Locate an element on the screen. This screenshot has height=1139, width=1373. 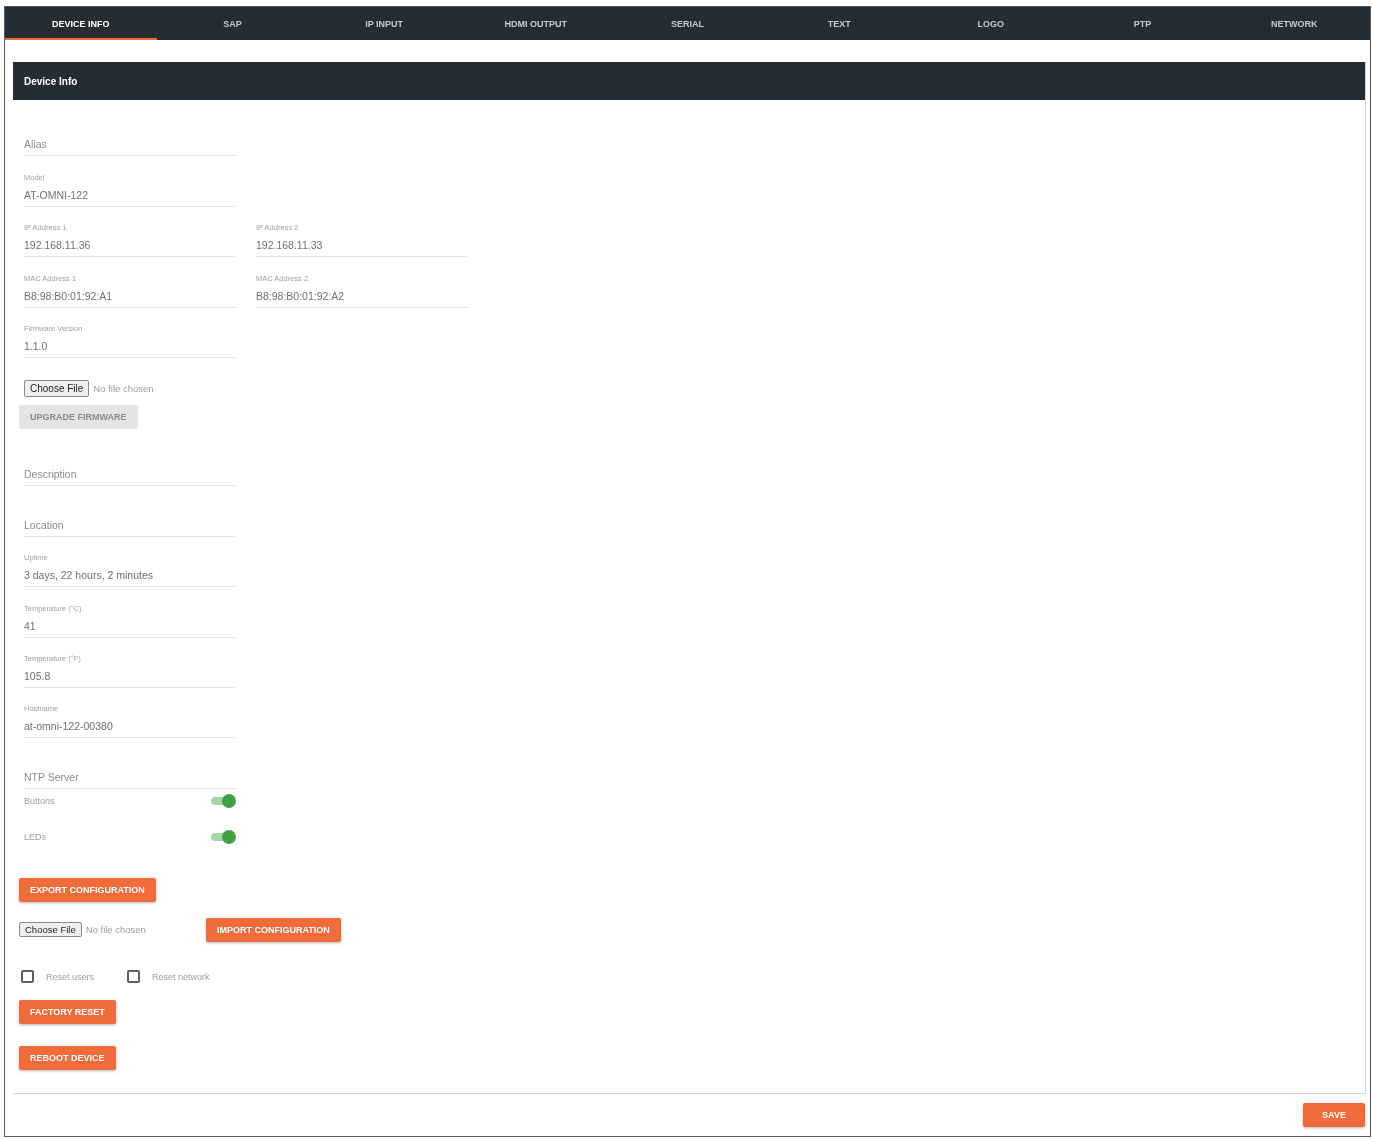
action-button: IMPORT CONFIGURATION is located at coordinates (273, 929).